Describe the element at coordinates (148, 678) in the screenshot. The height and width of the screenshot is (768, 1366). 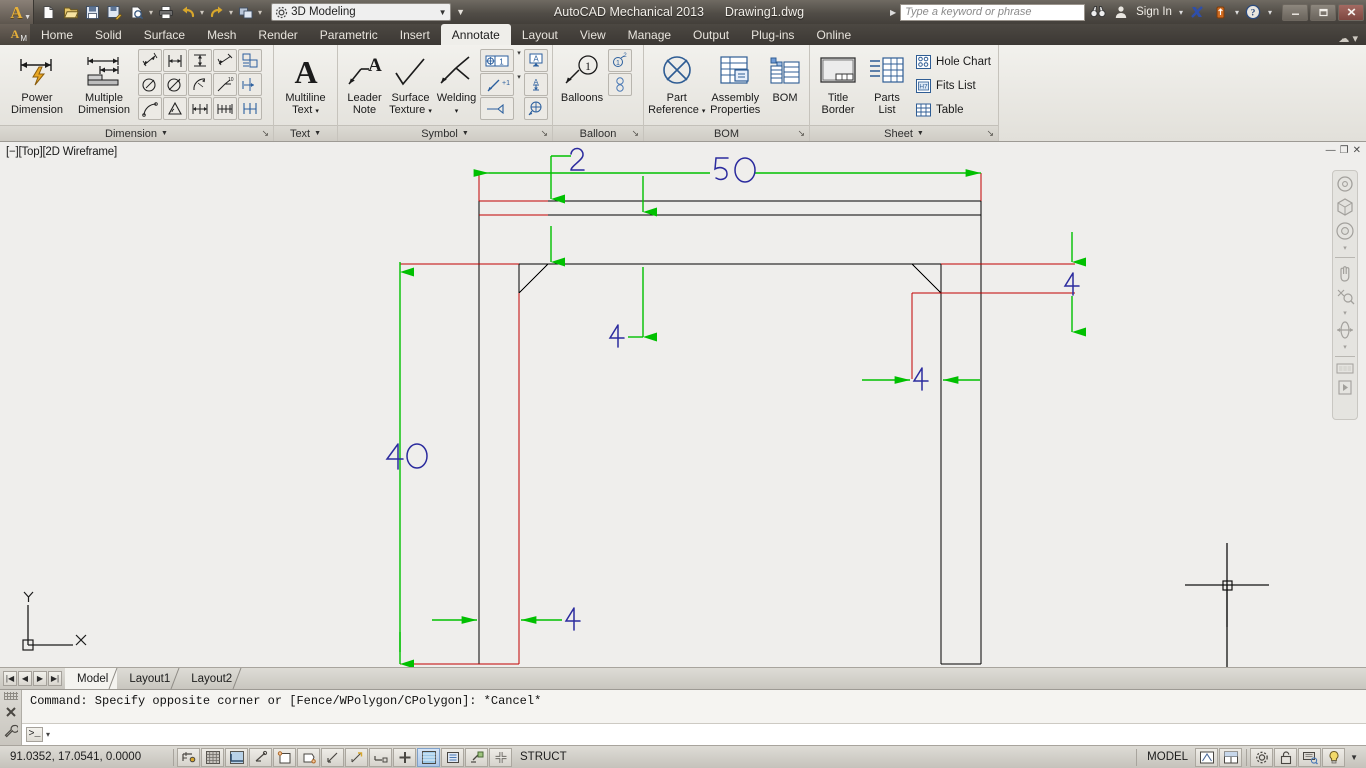
I see `layout-tab-layout1: Layout1` at that location.